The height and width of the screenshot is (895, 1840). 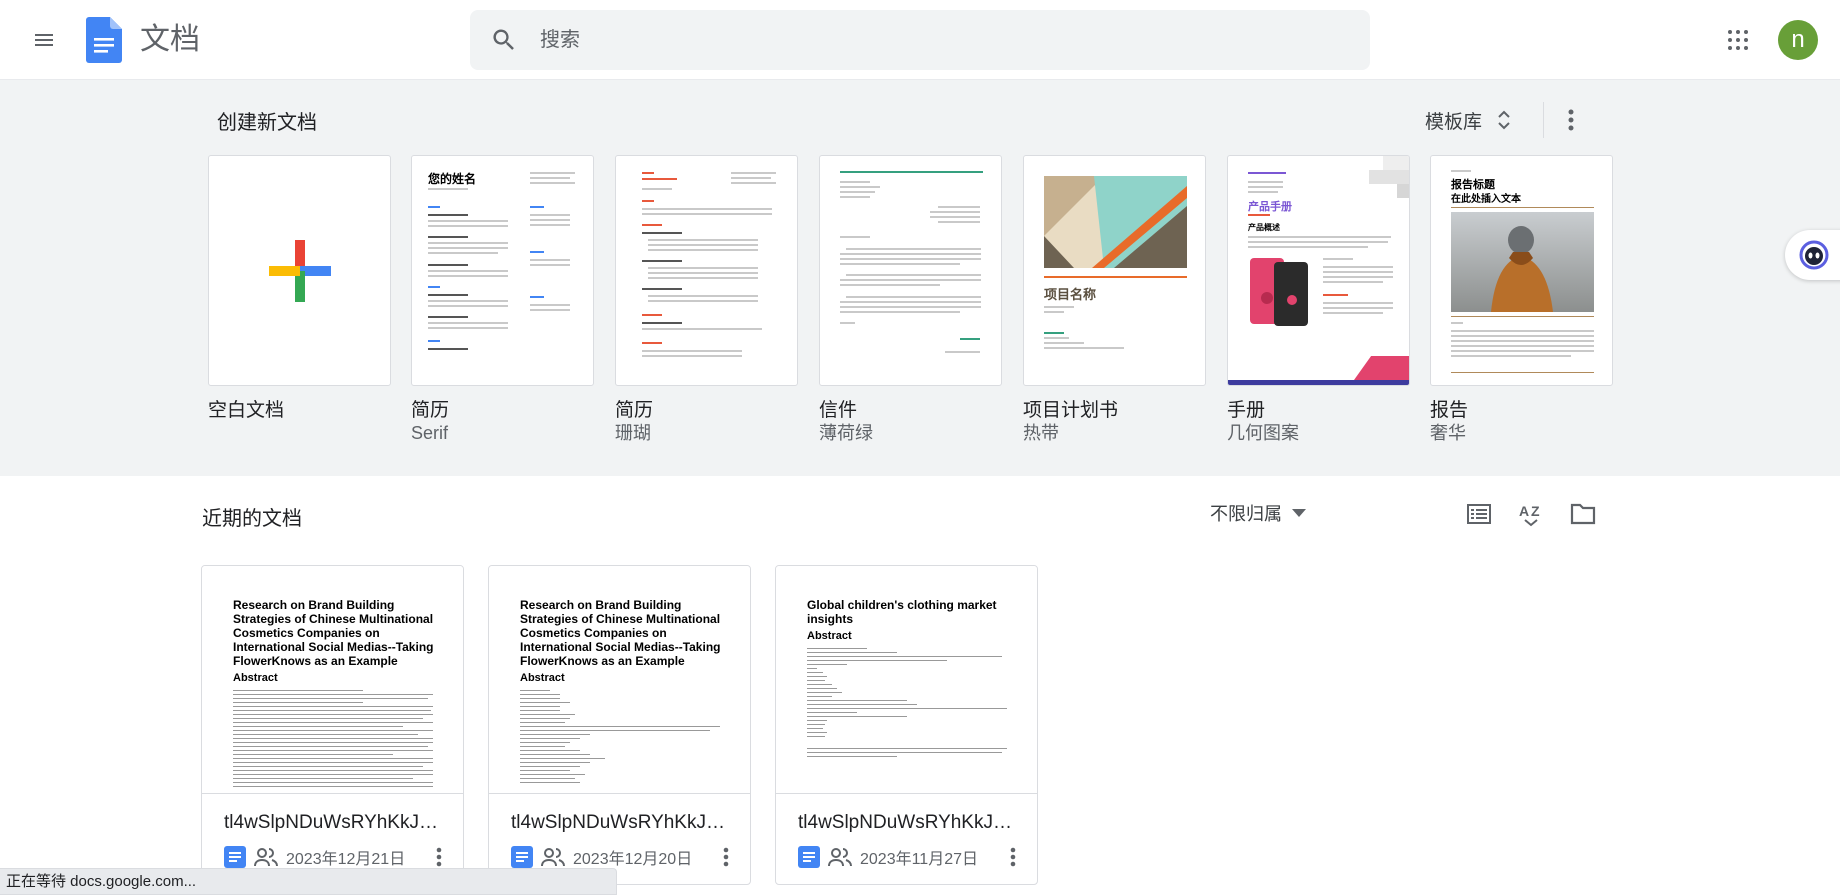 What do you see at coordinates (1449, 410) in the screenshot?
I see `template-name: 报告` at bounding box center [1449, 410].